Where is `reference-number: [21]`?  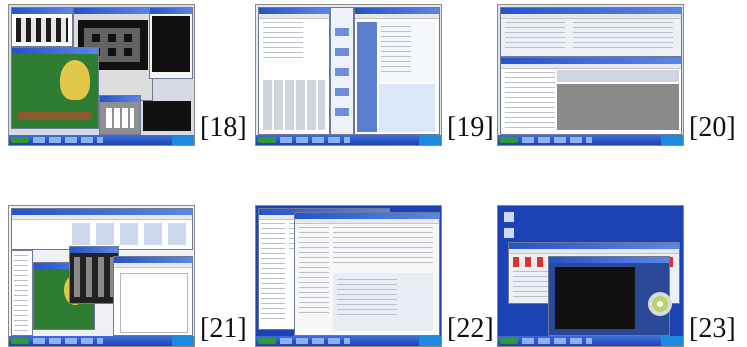 reference-number: [21] is located at coordinates (223, 328).